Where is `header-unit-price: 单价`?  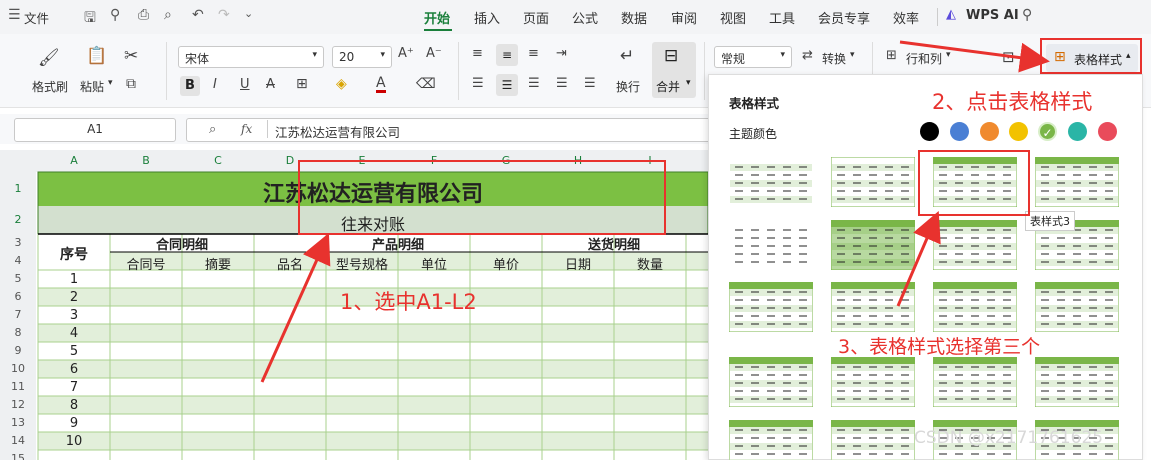
header-unit-price: 单价 is located at coordinates (506, 263).